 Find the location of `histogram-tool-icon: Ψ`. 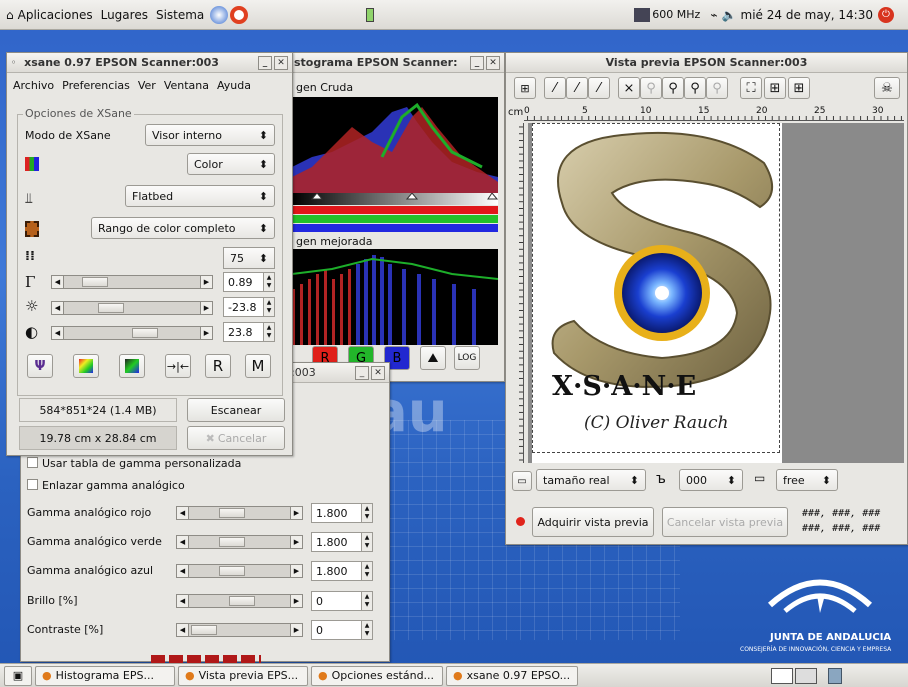

histogram-tool-icon: Ψ is located at coordinates (40, 366).